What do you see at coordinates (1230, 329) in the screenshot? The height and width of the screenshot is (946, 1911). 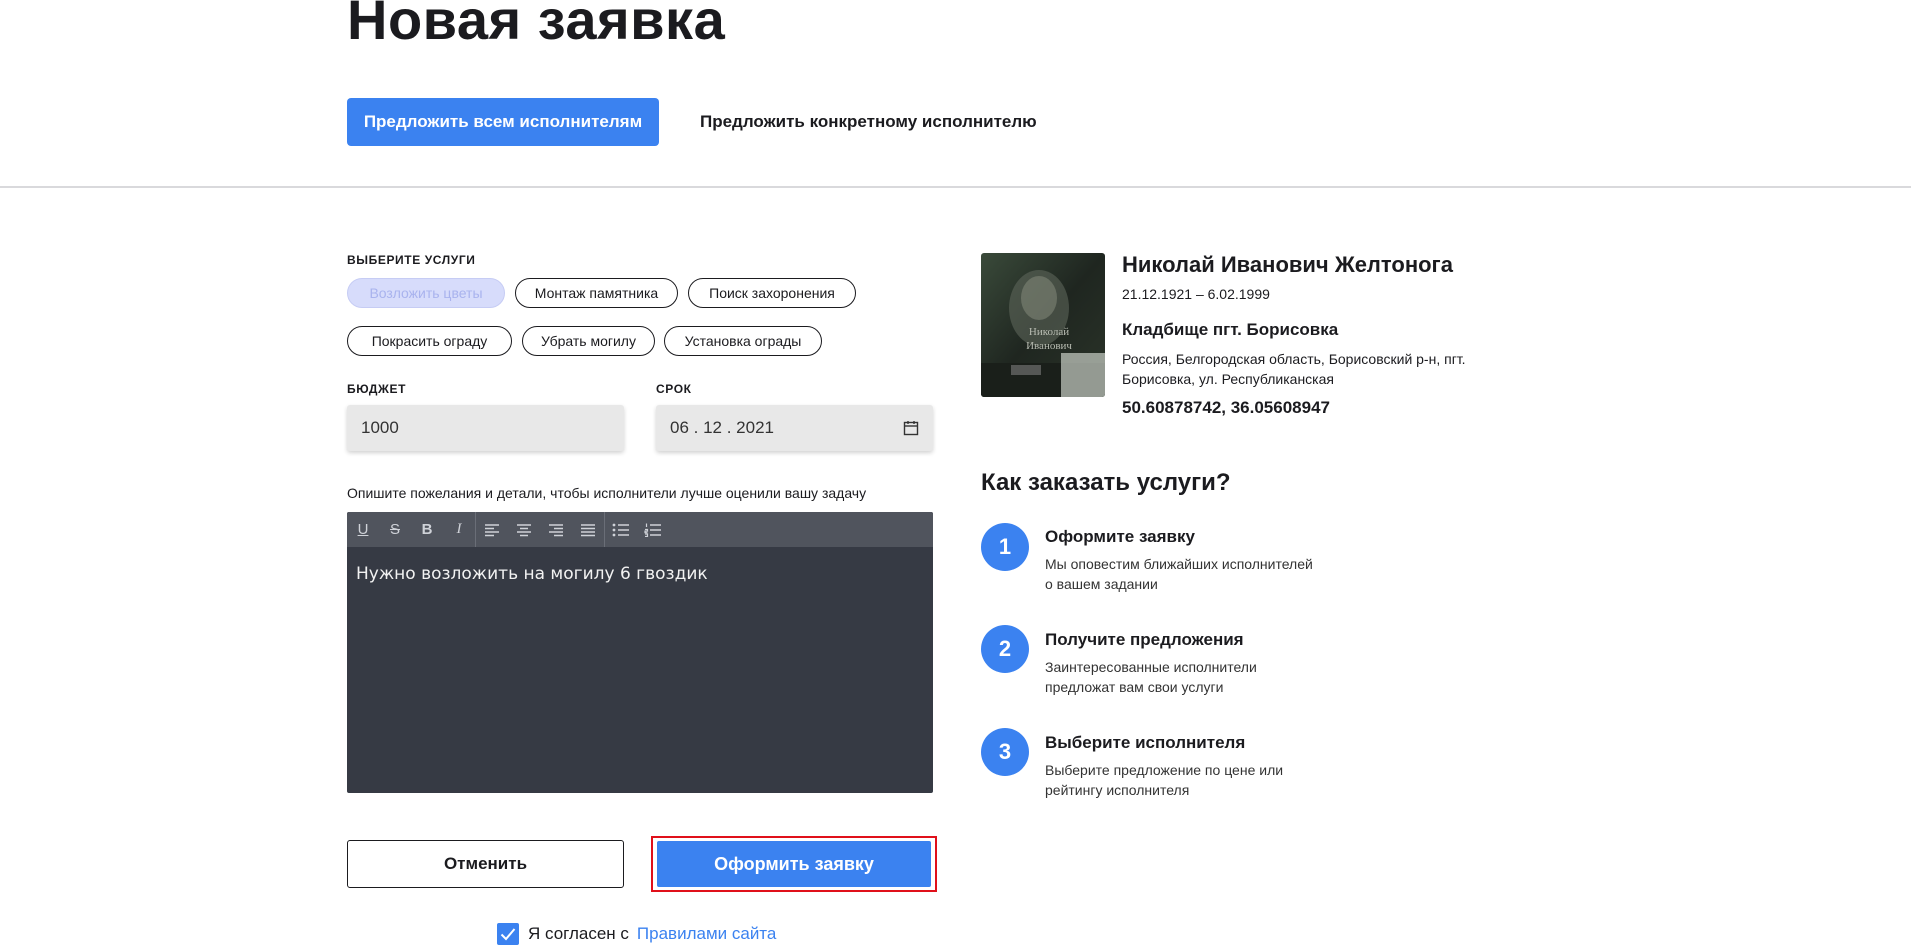 I see `cemetery-name: Кладбище пгт. Борисовка` at bounding box center [1230, 329].